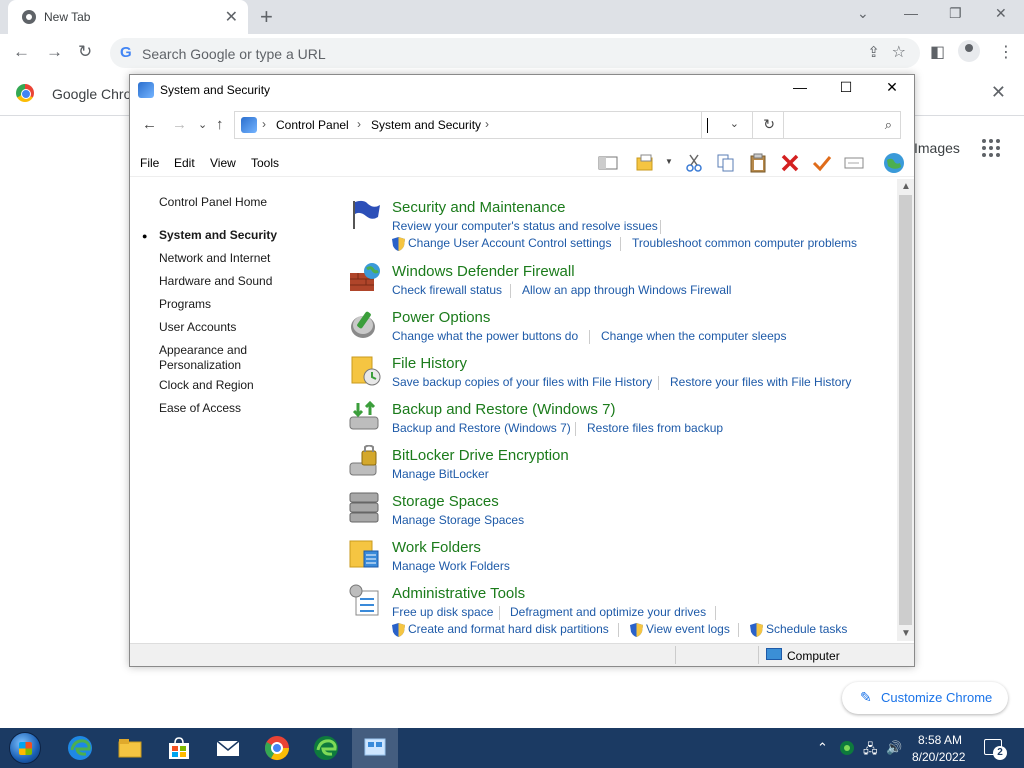  I want to click on vertical-scrollbar: ▲ ▼, so click(905, 410).